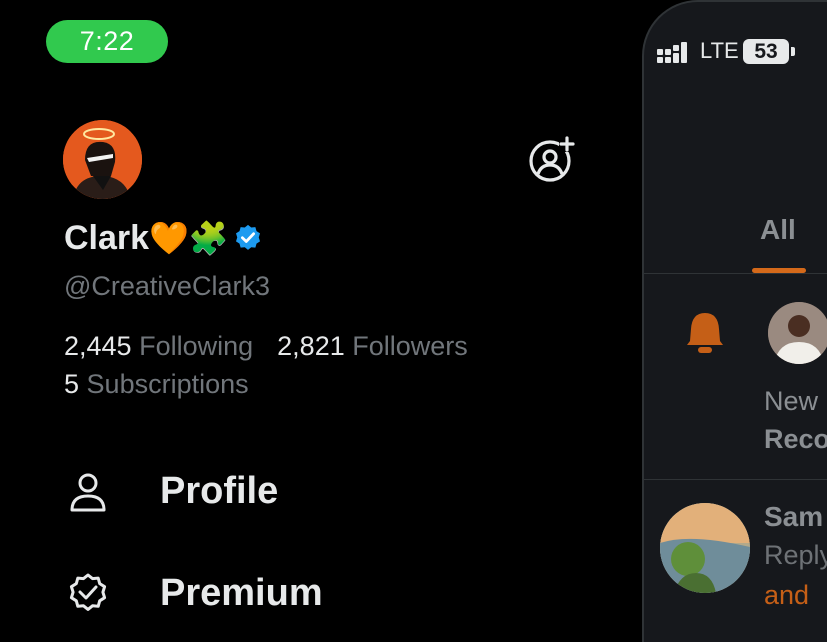 This screenshot has height=642, width=827. What do you see at coordinates (88, 592) in the screenshot?
I see `premium-badge-icon` at bounding box center [88, 592].